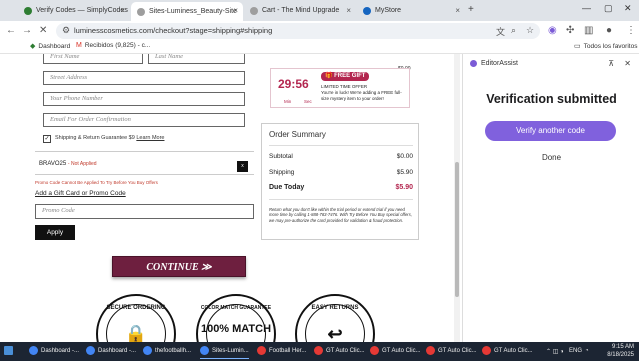 The image size is (639, 361). What do you see at coordinates (577, 46) in the screenshot?
I see `folder-icon: ▭` at bounding box center [577, 46].